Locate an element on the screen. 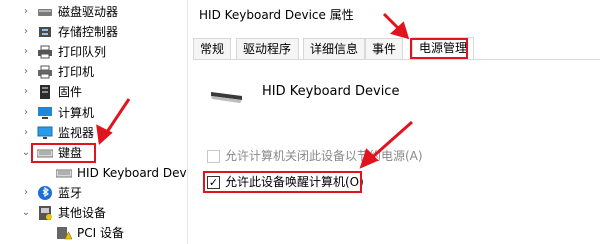  tree-item-label: 计算机 is located at coordinates (76, 113).